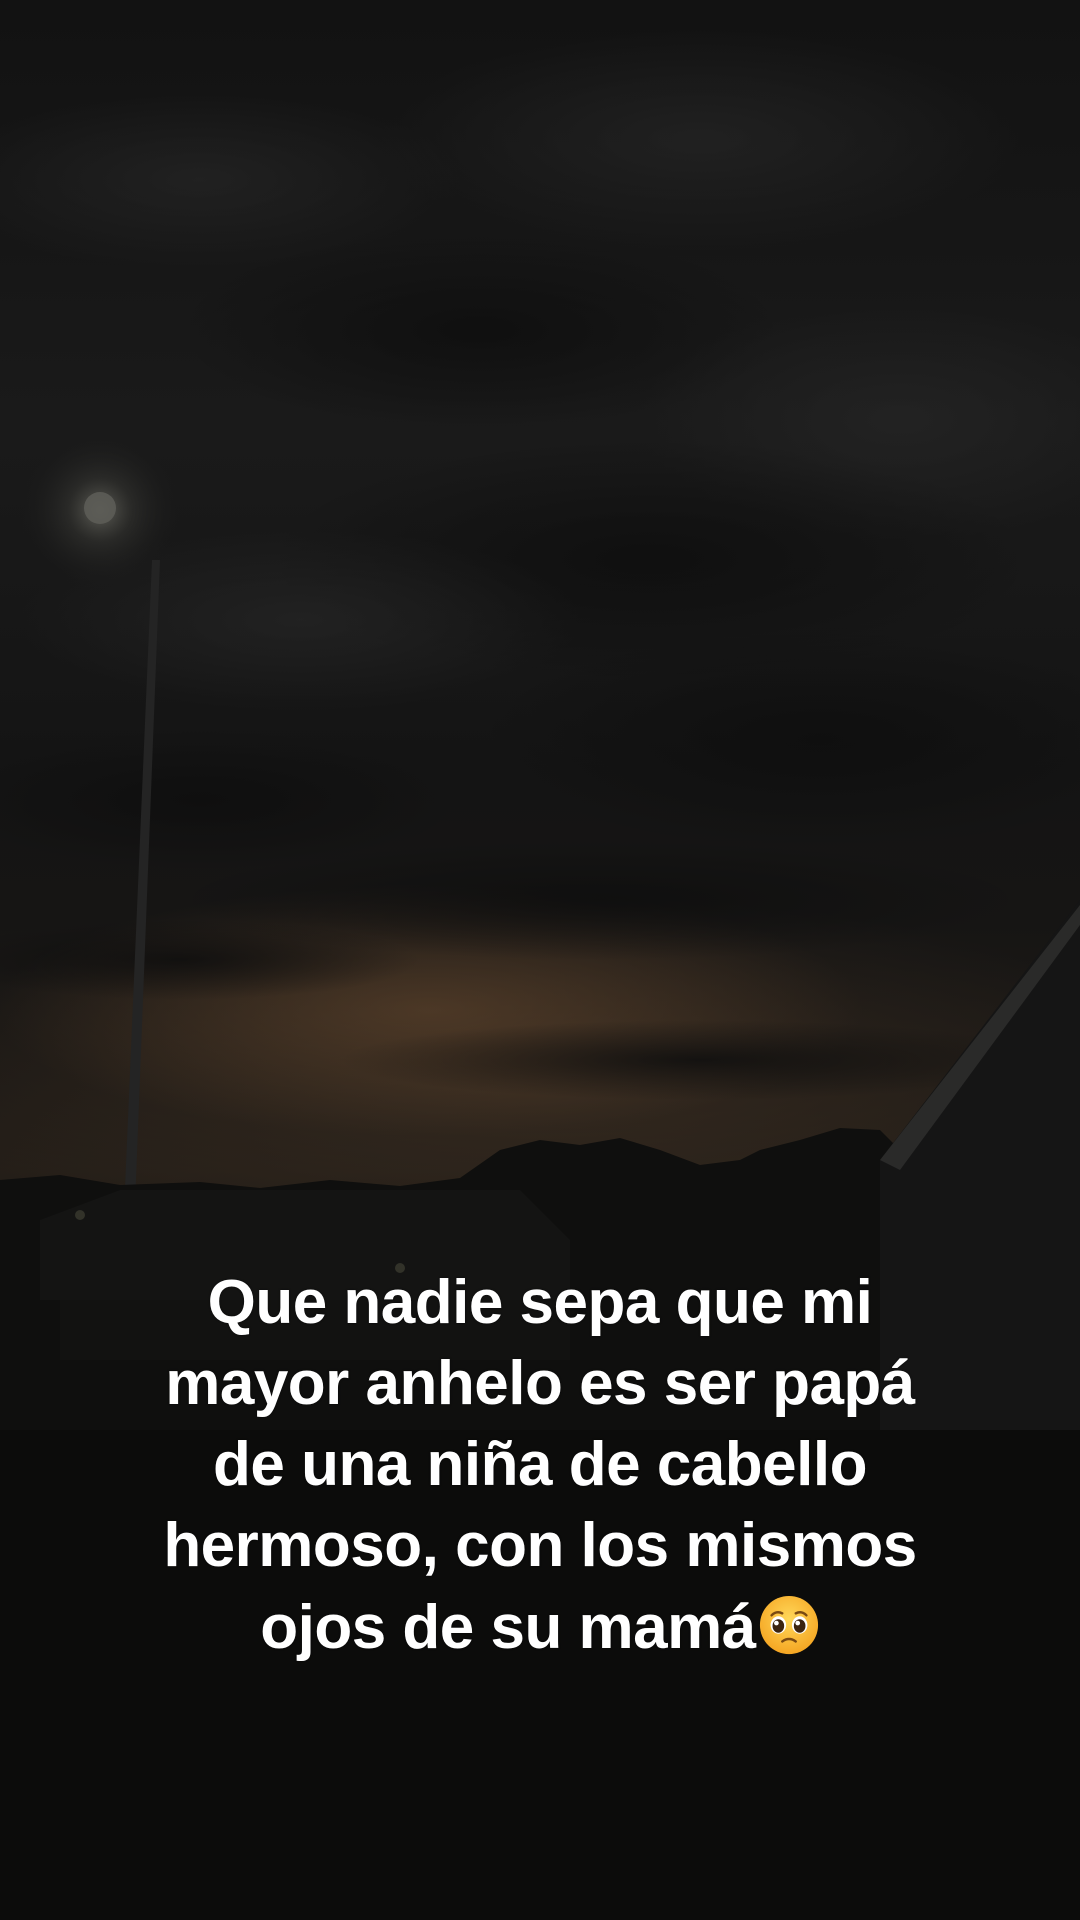 This screenshot has height=1920, width=1080. What do you see at coordinates (540, 1383) in the screenshot?
I see `caption-line: mayor anhelo es ser papá` at bounding box center [540, 1383].